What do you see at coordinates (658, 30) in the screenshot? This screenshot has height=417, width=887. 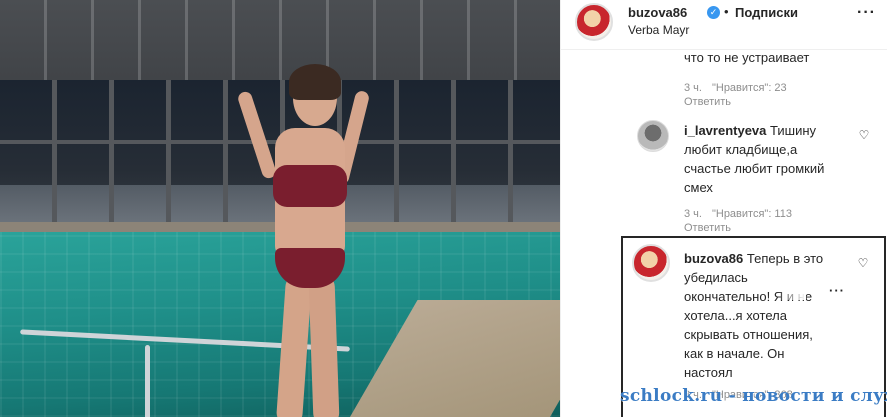 I see `post-location: Verba Mayr` at bounding box center [658, 30].